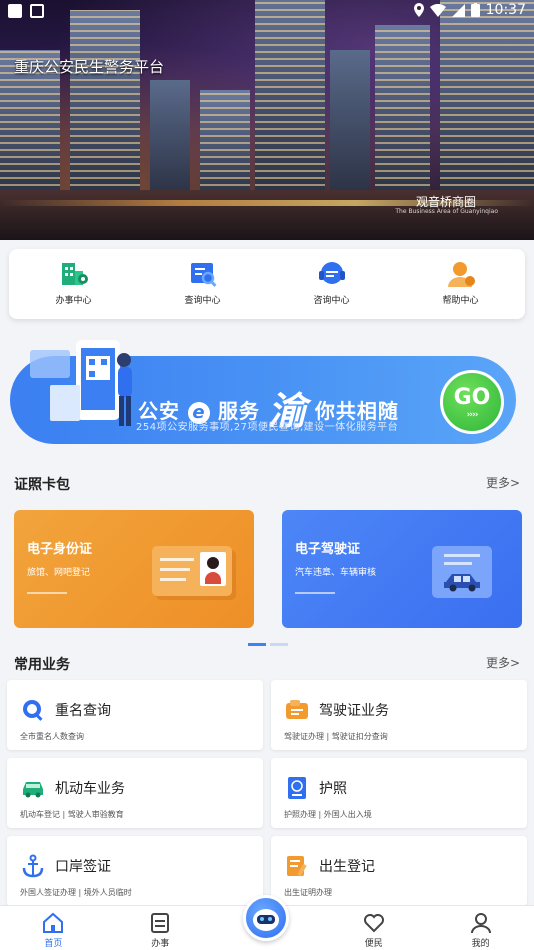 The image size is (534, 950). Describe the element at coordinates (505, 10) in the screenshot. I see `status-time: 10:37` at that location.